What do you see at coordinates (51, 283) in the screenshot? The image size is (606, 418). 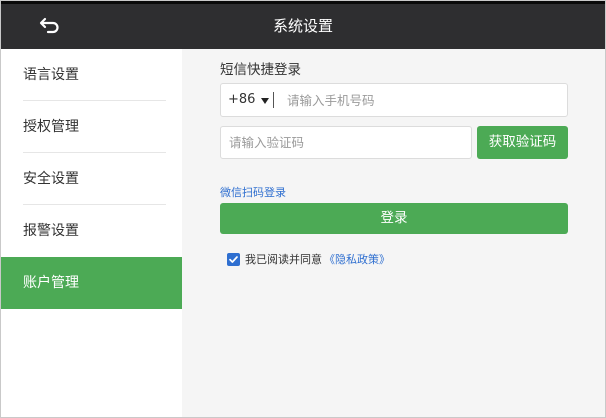 I see `sidebar-item-label: 账户管理` at bounding box center [51, 283].